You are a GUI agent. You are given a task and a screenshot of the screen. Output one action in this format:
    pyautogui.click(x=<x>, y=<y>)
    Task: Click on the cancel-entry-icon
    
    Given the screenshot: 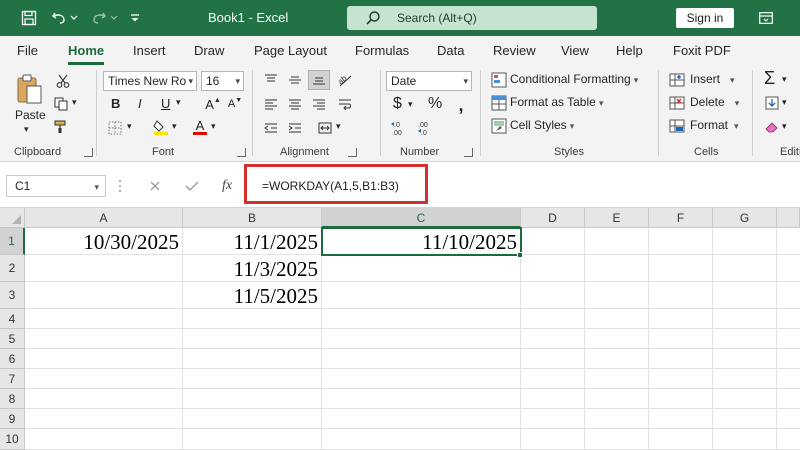 What is the action you would take?
    pyautogui.click(x=155, y=186)
    